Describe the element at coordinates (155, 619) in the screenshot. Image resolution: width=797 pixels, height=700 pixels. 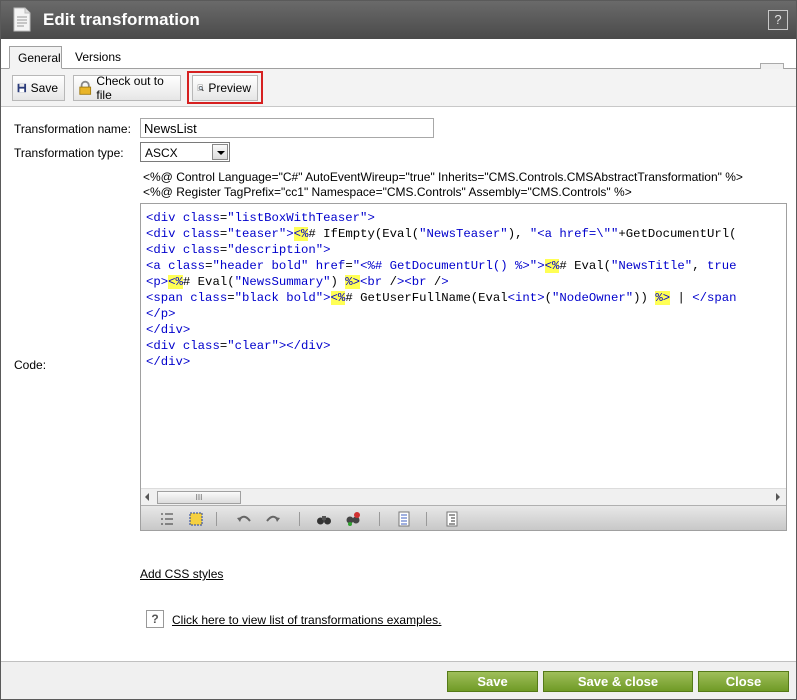
I see `question-mark-icon: ?` at that location.